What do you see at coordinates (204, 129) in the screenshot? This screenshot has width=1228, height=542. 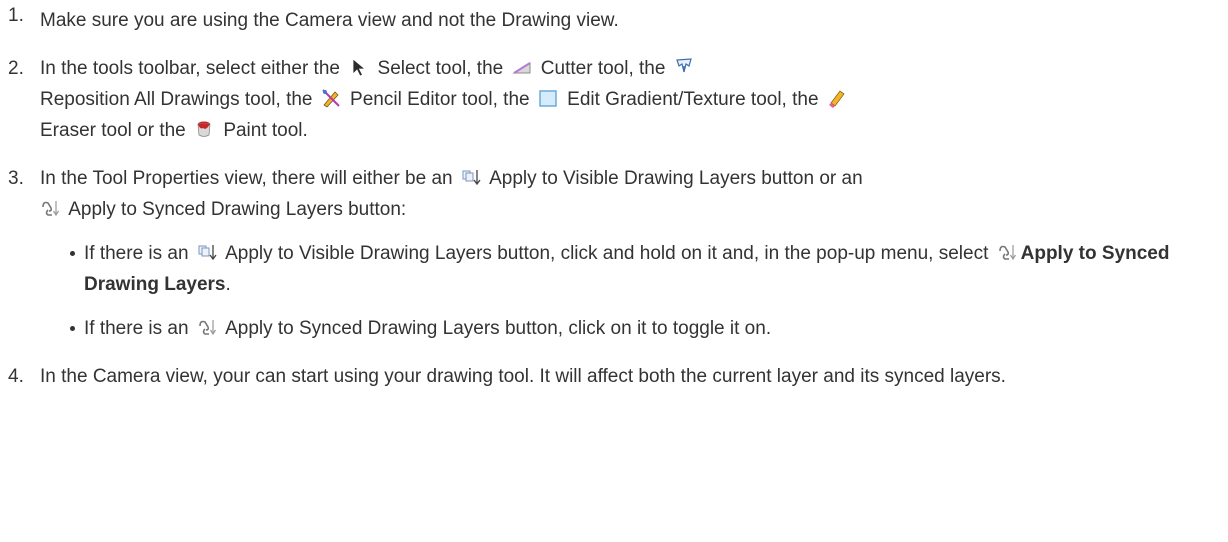 I see `paint-icon` at bounding box center [204, 129].